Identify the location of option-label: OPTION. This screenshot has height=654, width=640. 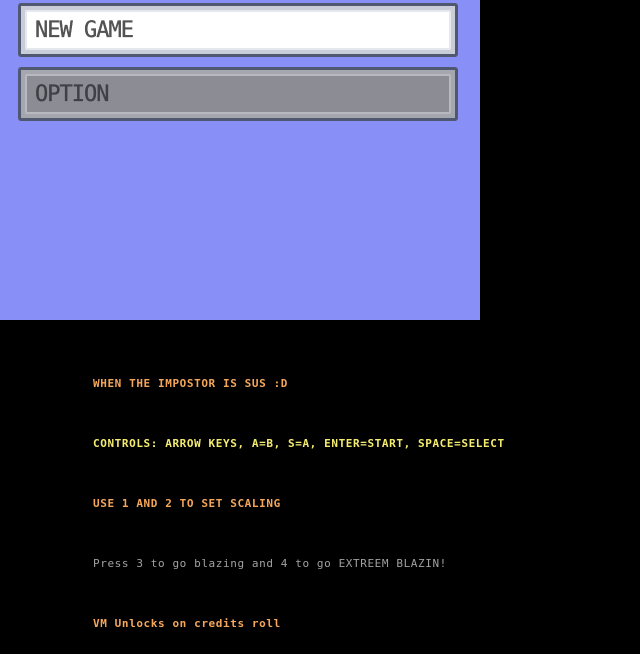
(238, 94).